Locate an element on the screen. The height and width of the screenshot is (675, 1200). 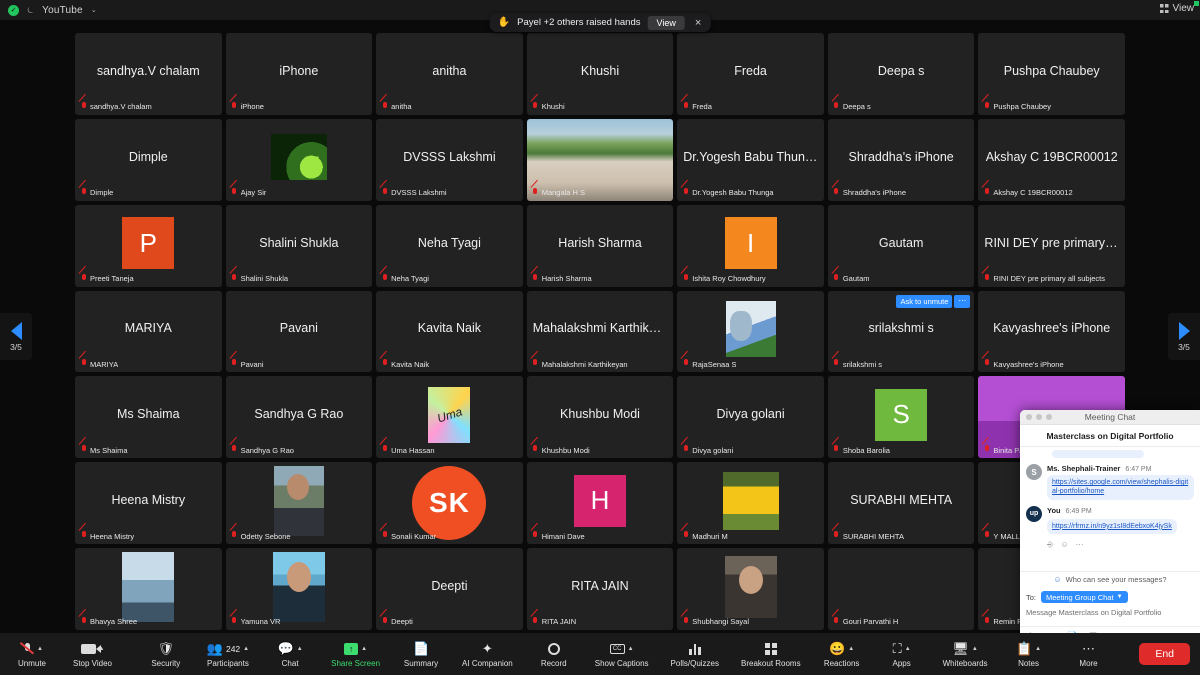
participants-chevron-icon: ▲ is located at coordinates (246, 649).